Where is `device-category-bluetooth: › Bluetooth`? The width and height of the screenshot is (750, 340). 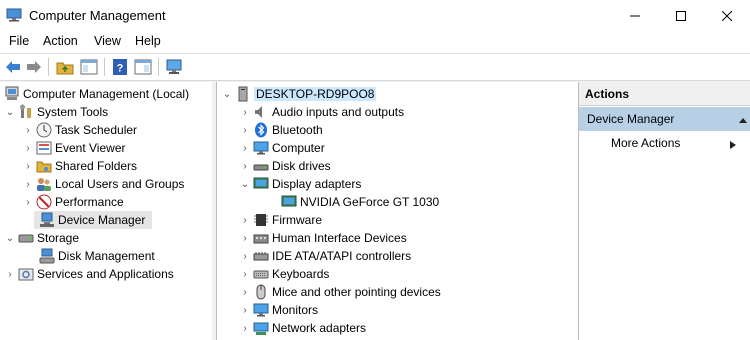 device-category-bluetooth: › Bluetooth is located at coordinates (281, 130).